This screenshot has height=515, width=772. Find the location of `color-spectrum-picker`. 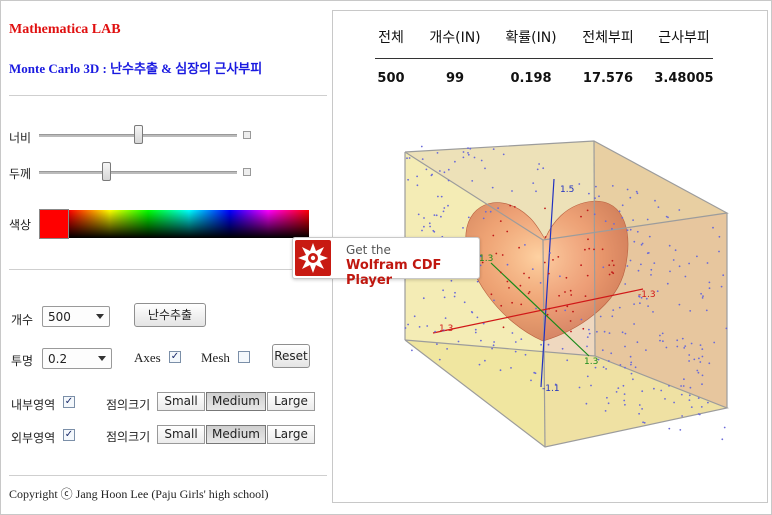

color-spectrum-picker is located at coordinates (189, 224).